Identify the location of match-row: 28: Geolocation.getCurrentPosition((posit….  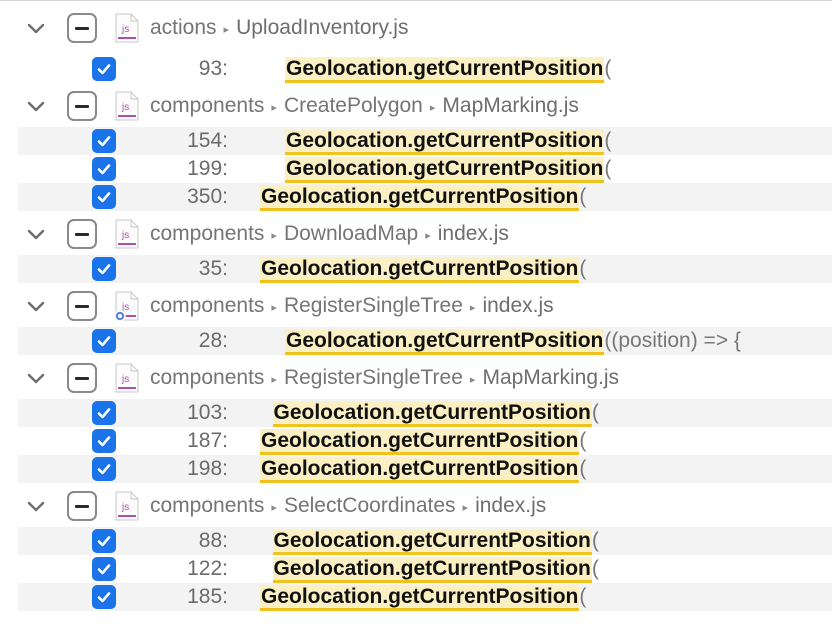
(425, 341).